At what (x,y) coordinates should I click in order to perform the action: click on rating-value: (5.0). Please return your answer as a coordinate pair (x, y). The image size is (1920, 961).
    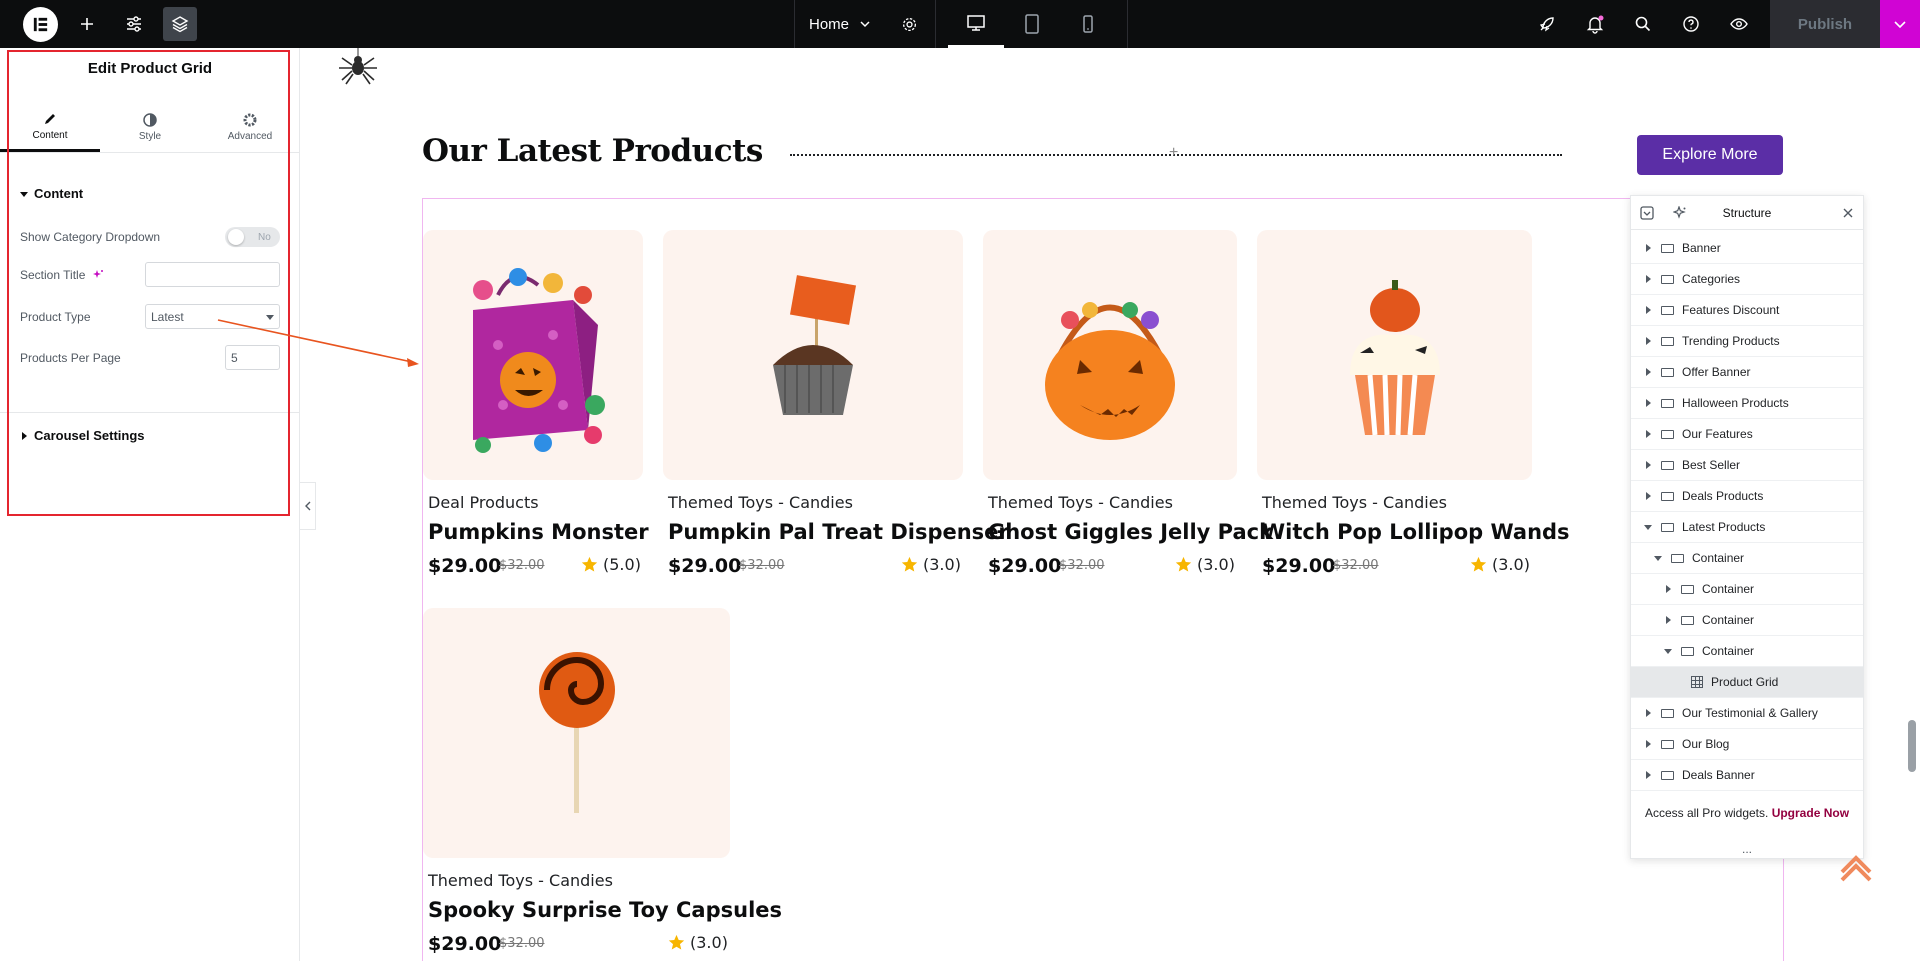
    Looking at the image, I should click on (622, 564).